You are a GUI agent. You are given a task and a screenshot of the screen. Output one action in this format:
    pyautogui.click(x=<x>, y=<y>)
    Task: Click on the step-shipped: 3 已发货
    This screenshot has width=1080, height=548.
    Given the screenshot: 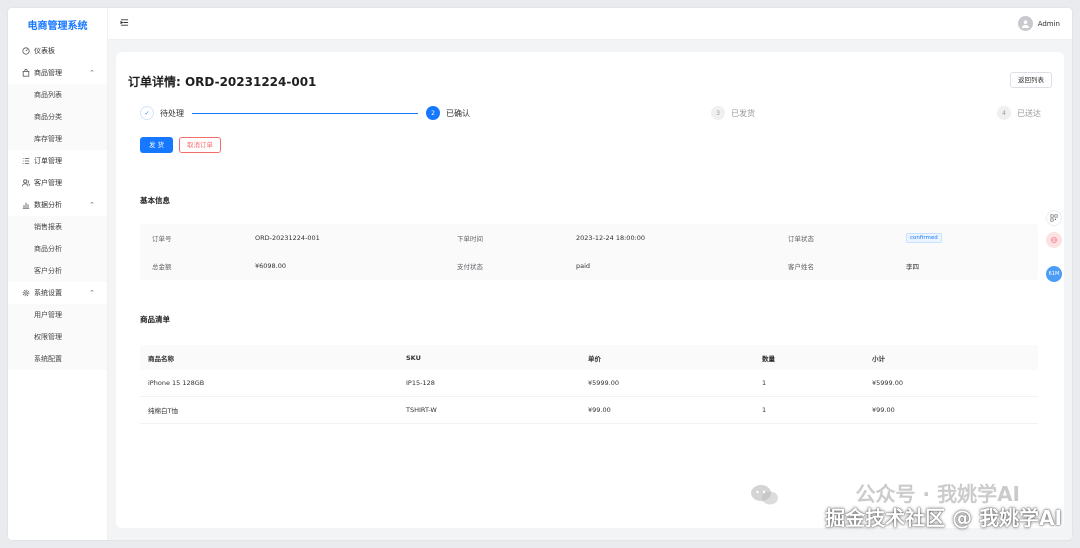 What is the action you would take?
    pyautogui.click(x=733, y=113)
    